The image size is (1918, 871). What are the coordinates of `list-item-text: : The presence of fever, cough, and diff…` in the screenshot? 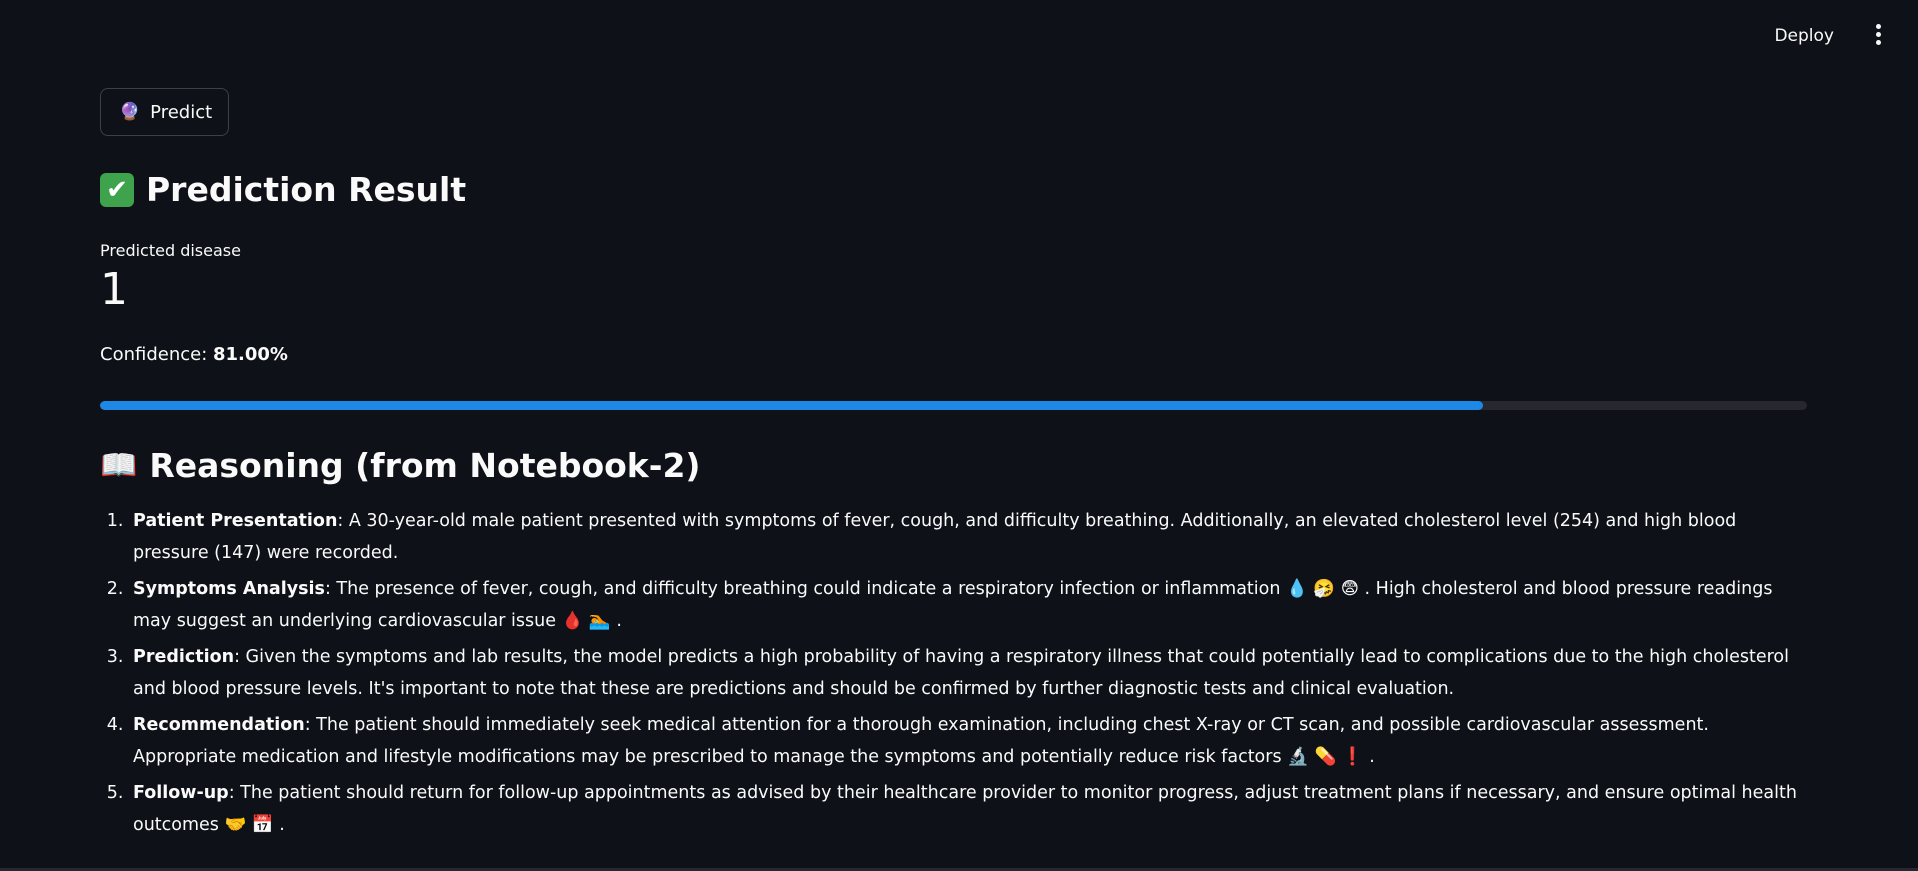 It's located at (953, 605).